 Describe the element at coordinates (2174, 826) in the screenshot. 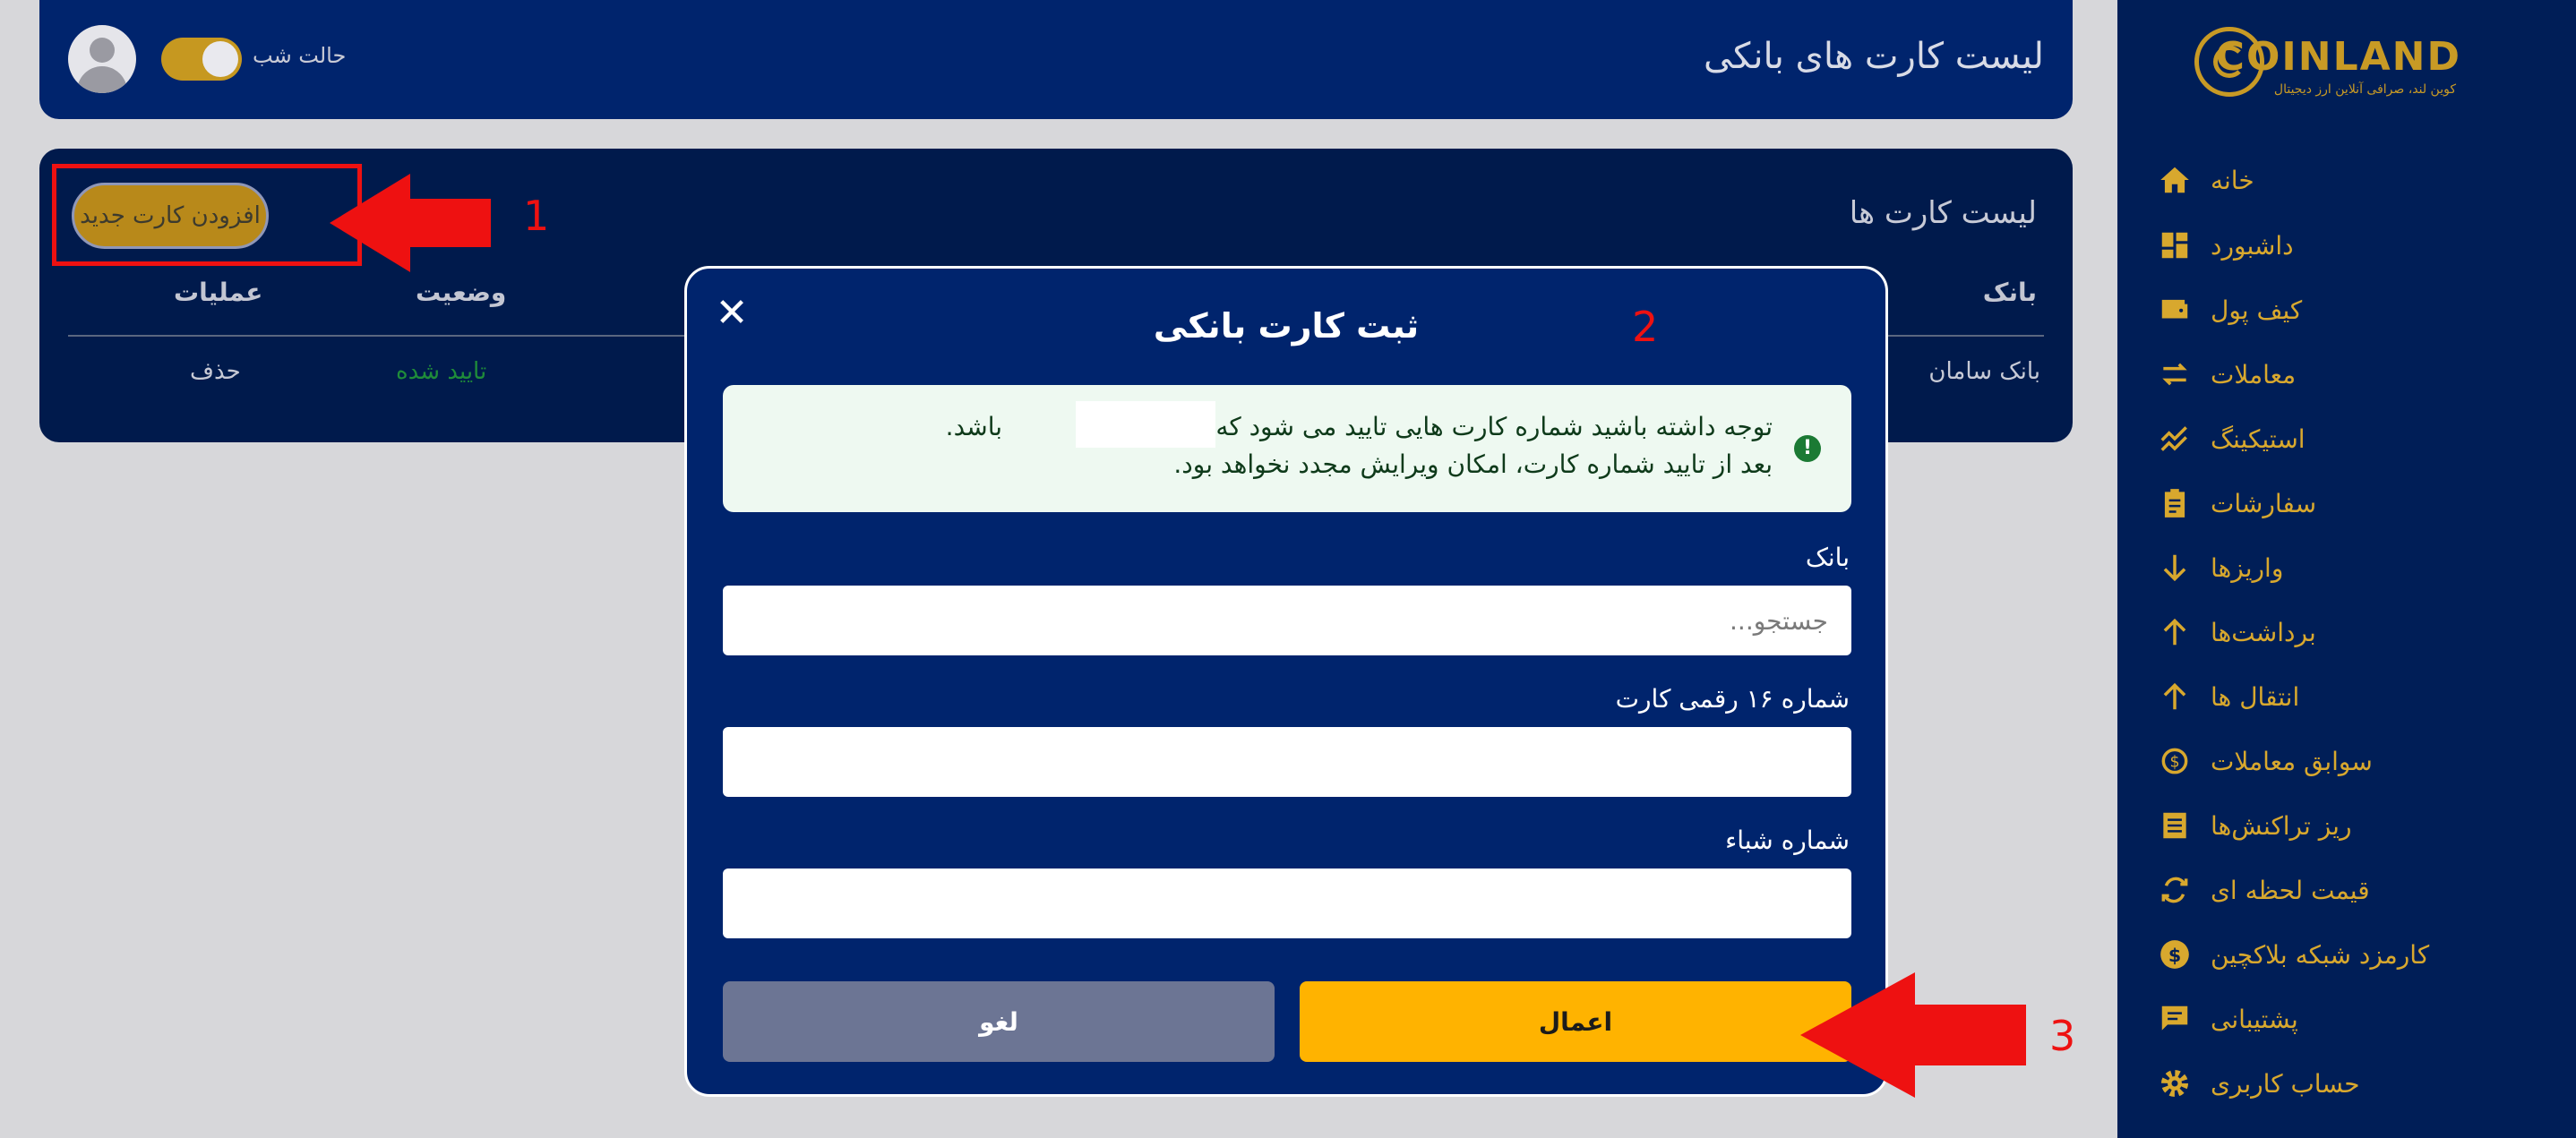

I see `receipt-icon` at that location.